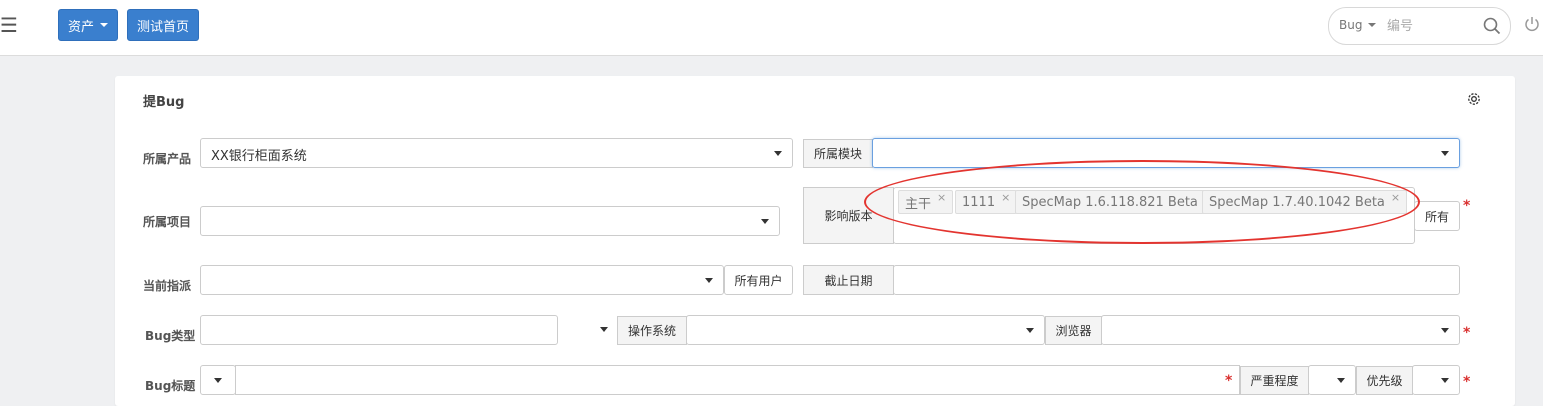 The width and height of the screenshot is (1543, 406). I want to click on version-tag: 1111 ×, so click(986, 202).